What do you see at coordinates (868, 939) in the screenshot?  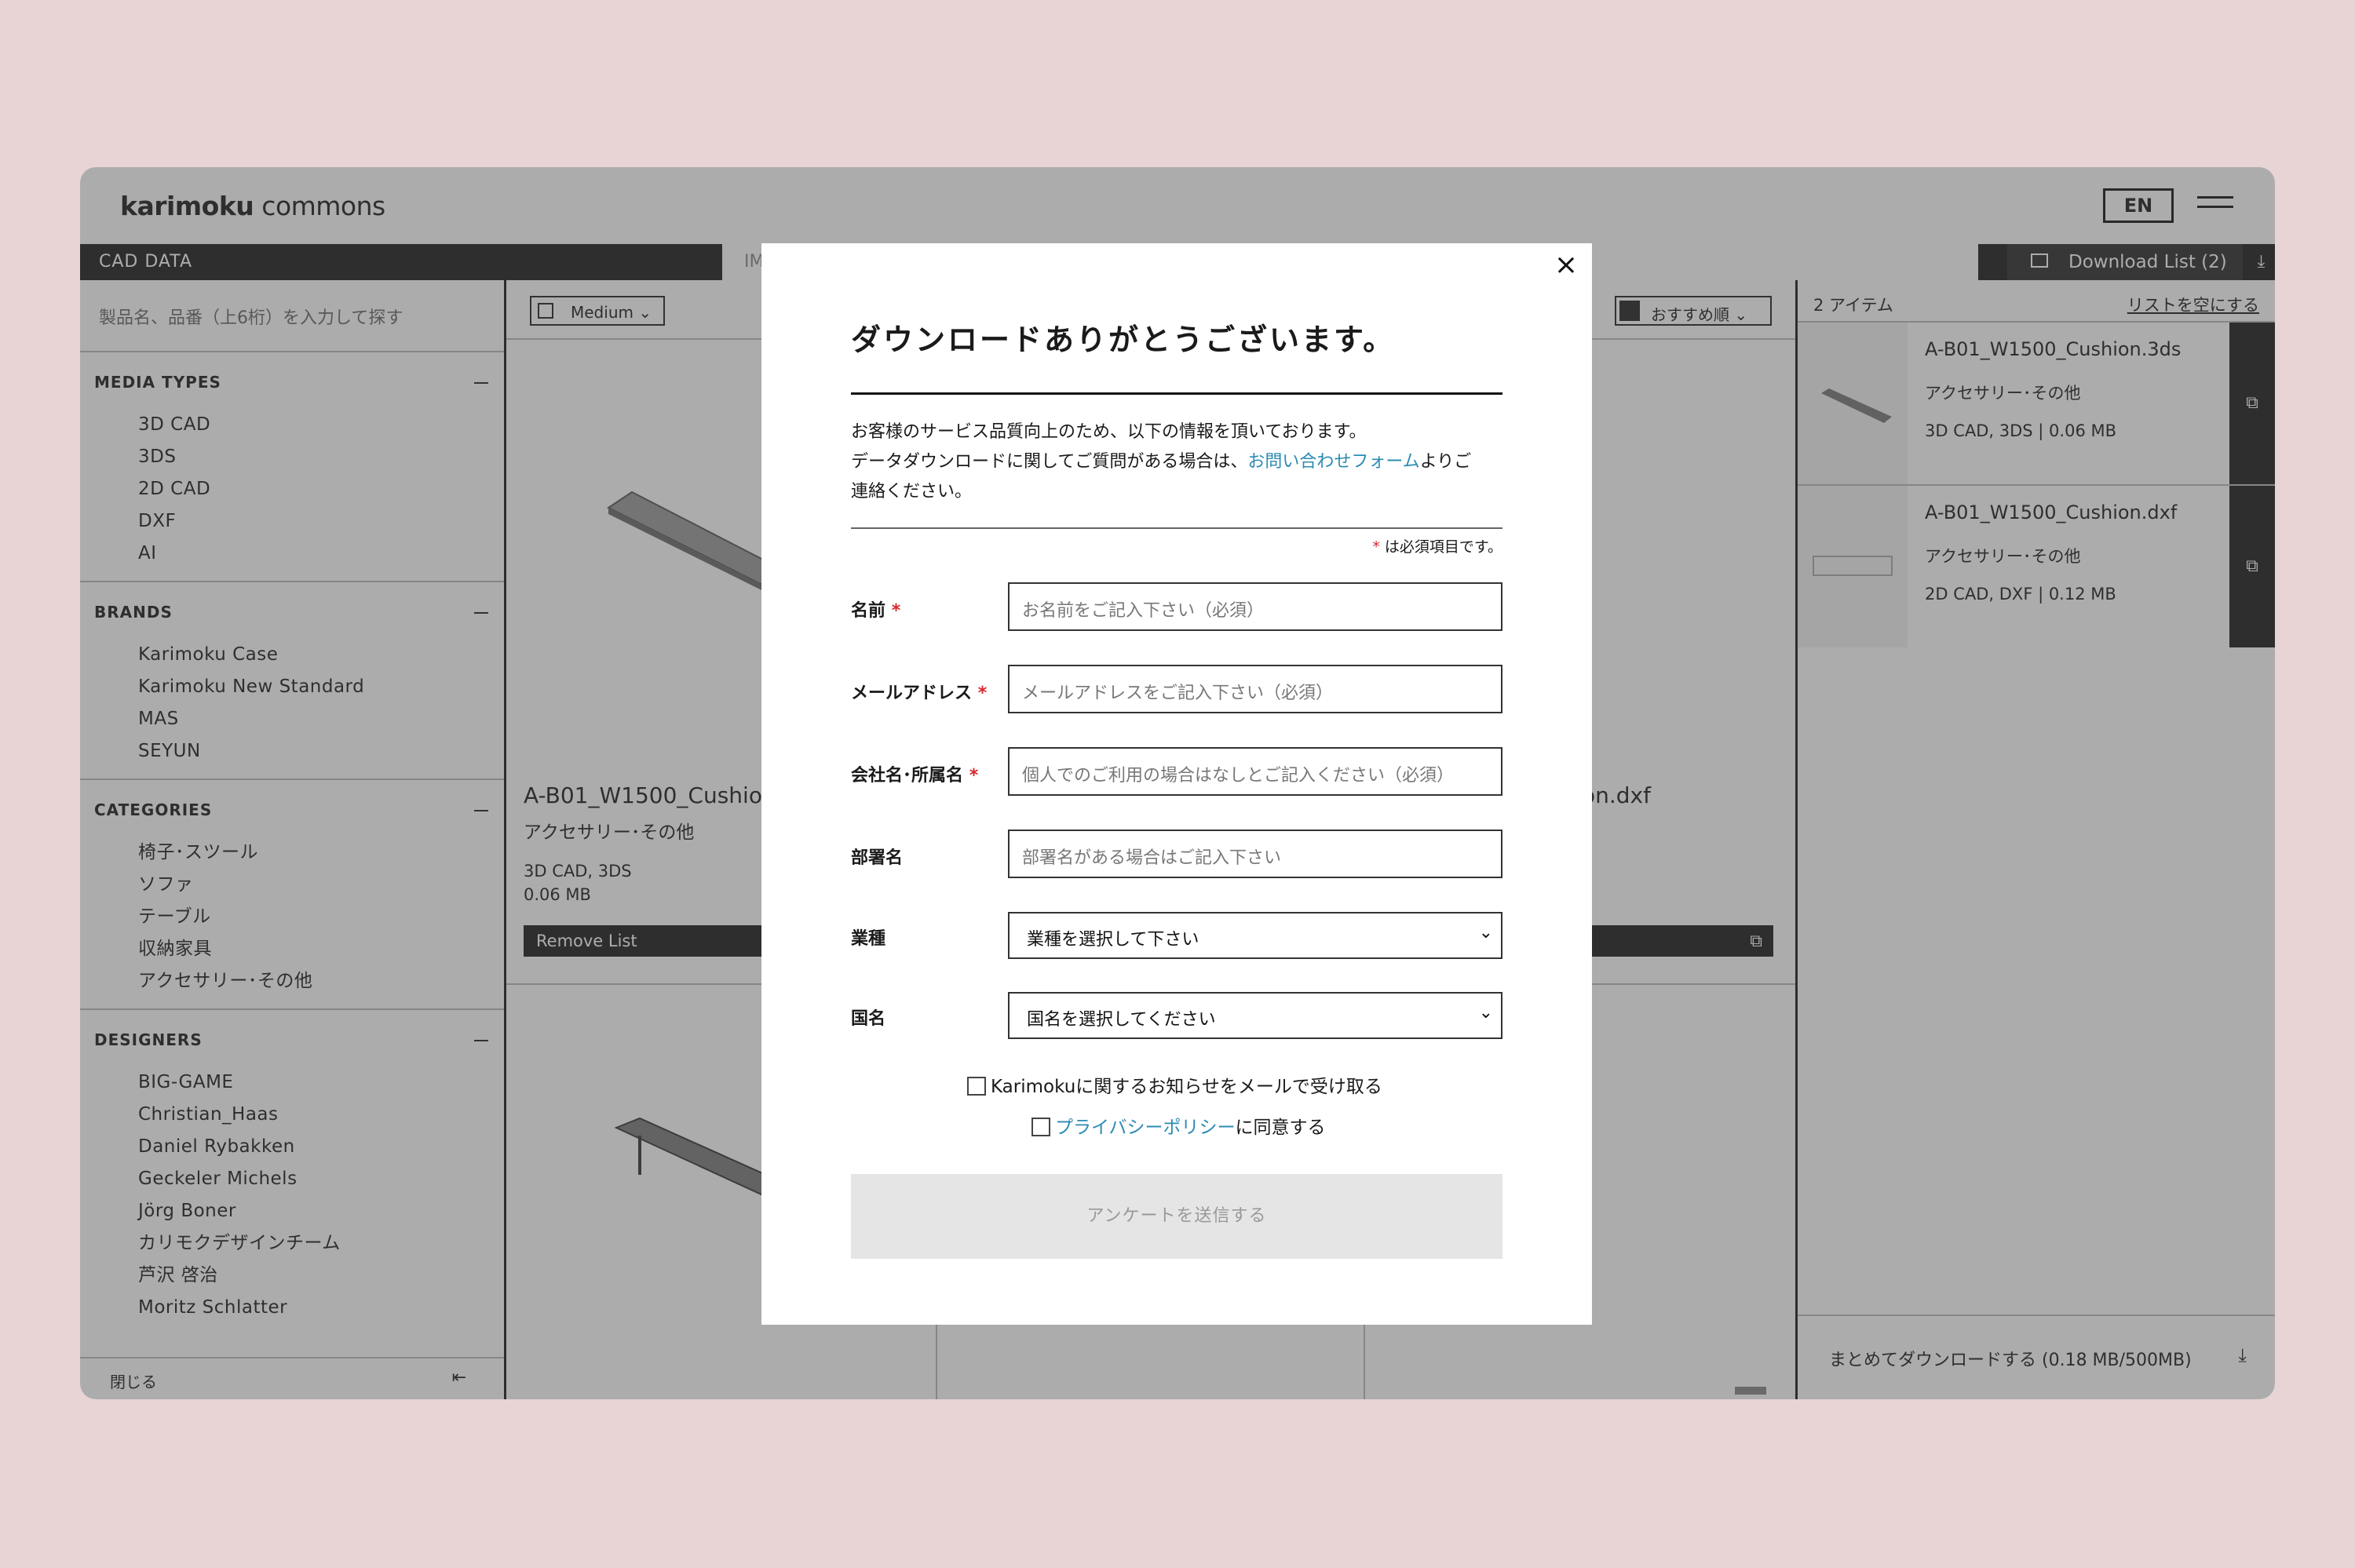 I see `industry-label: 業種` at bounding box center [868, 939].